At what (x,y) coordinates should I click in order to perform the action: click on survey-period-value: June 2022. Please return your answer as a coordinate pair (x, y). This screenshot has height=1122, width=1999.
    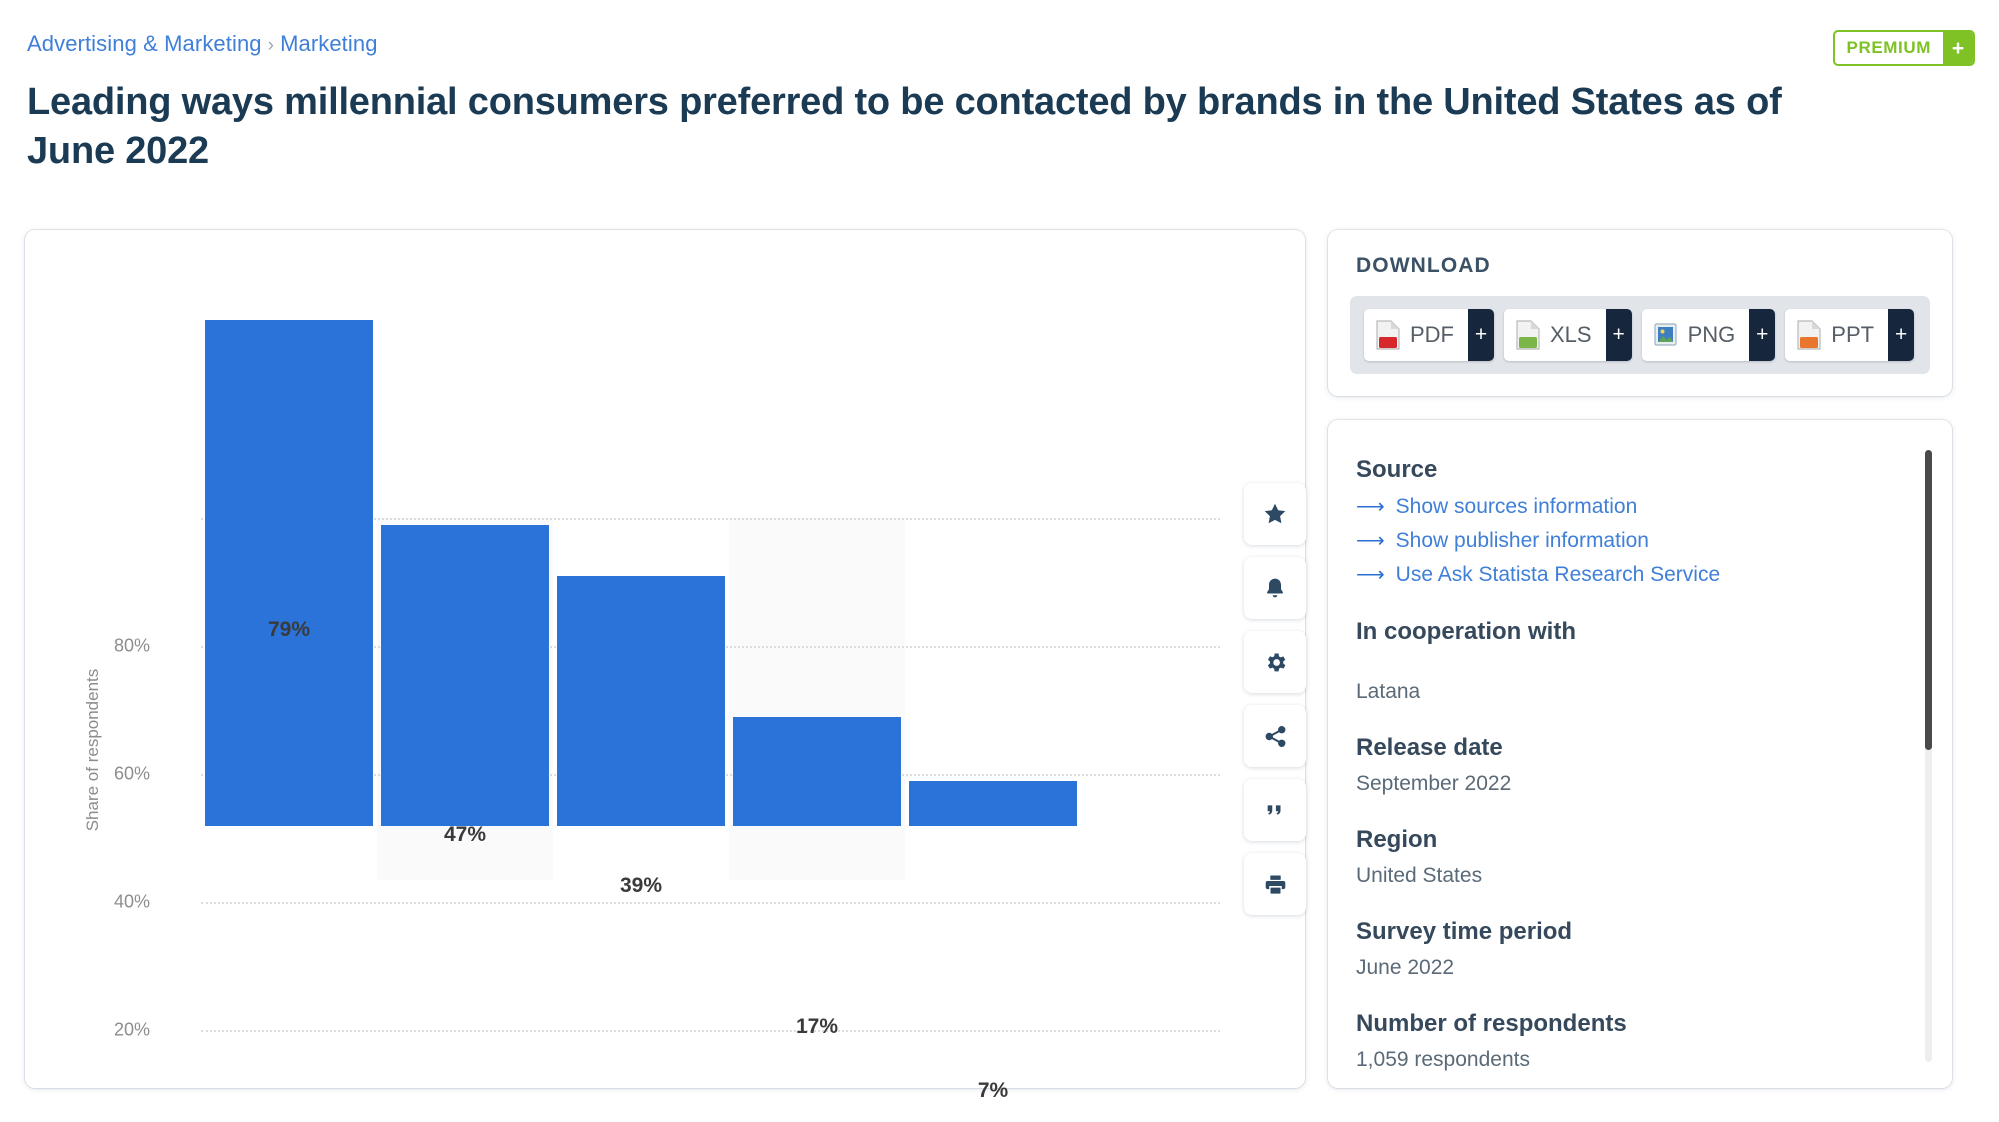
    Looking at the image, I should click on (1405, 967).